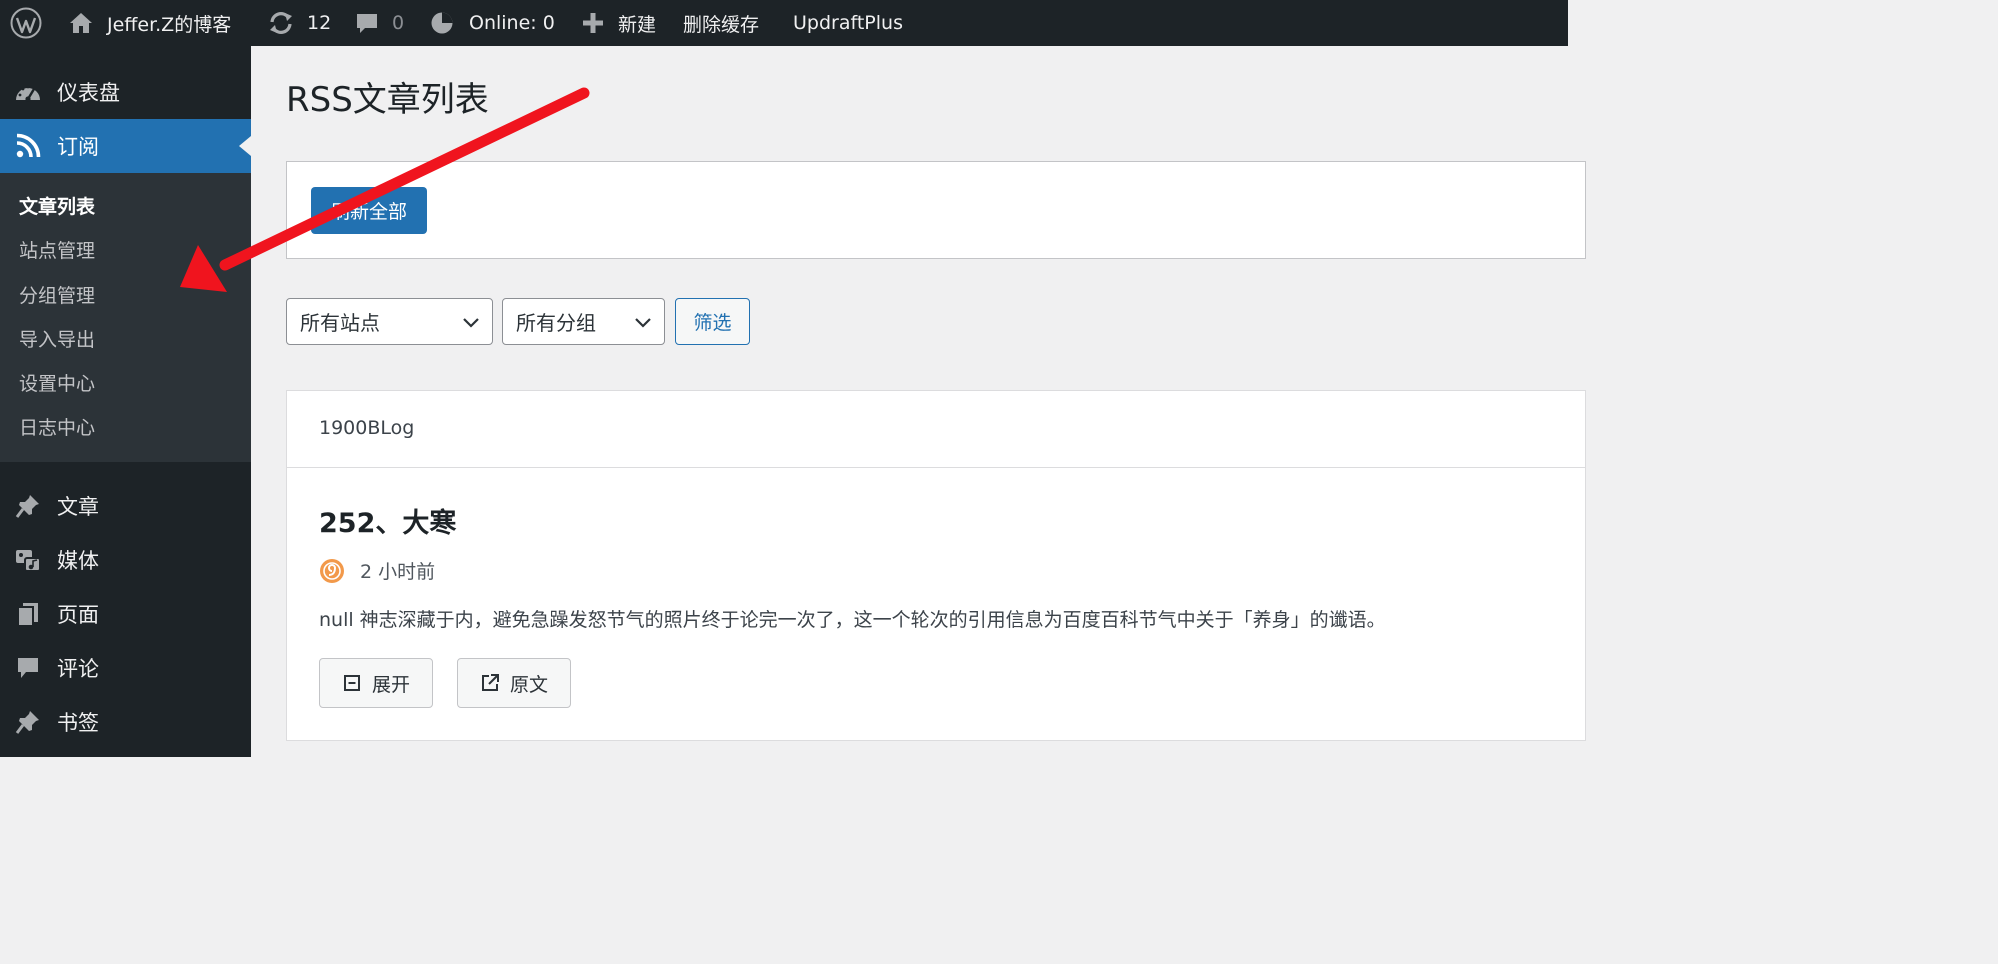  What do you see at coordinates (78, 723) in the screenshot?
I see `menu-bookmarks-label: 书签` at bounding box center [78, 723].